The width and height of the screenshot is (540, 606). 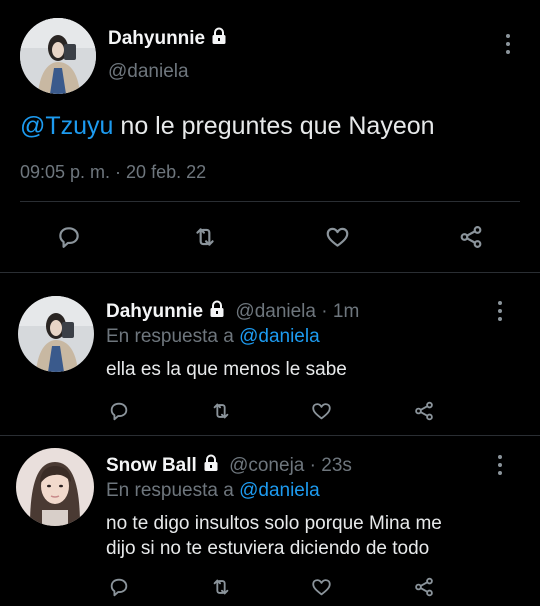 What do you see at coordinates (156, 38) in the screenshot?
I see `main-tweet-display-name: Dahyunnie` at bounding box center [156, 38].